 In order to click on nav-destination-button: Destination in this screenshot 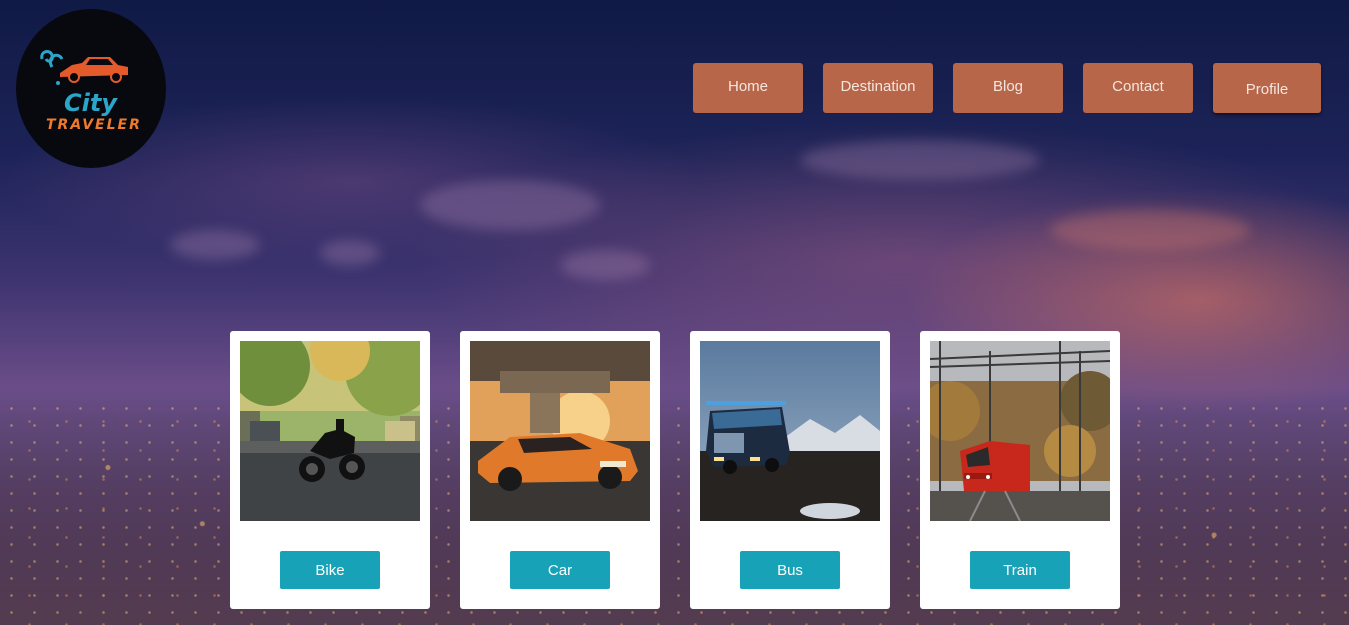, I will do `click(878, 88)`.